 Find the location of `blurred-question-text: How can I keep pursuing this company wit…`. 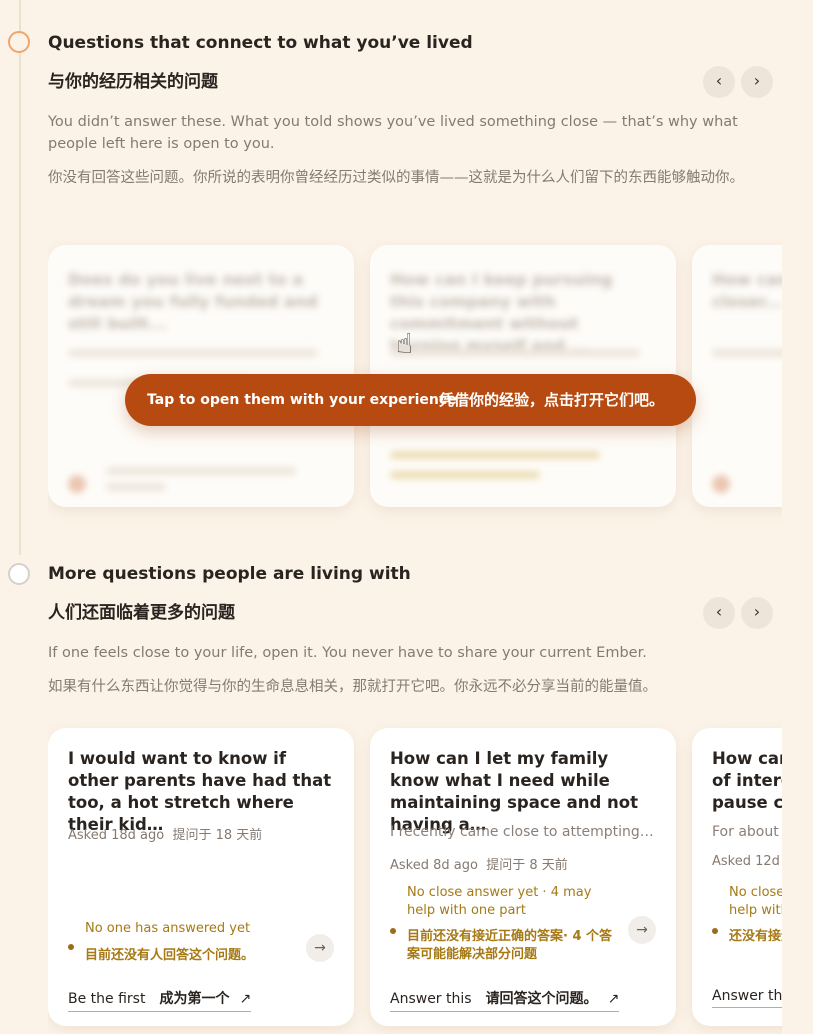

blurred-question-text: How can I keep pursuing this company wit… is located at coordinates (501, 312).